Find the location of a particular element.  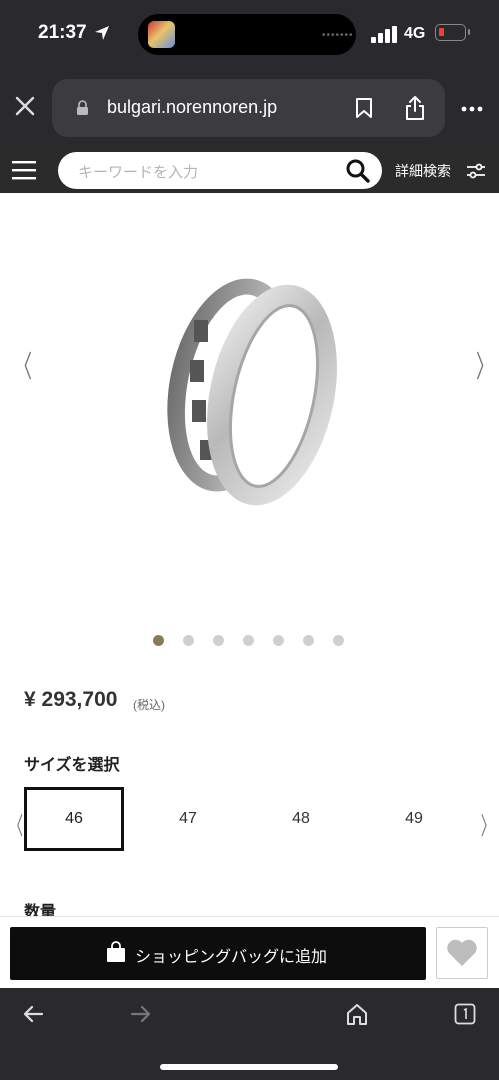

battery-icon is located at coordinates (450, 32).